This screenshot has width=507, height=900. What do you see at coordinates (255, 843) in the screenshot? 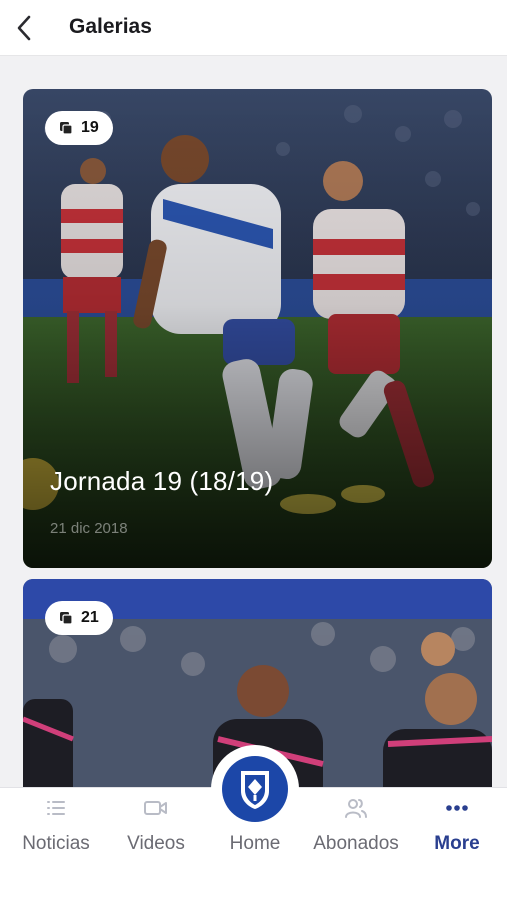
I see `nav-label-home: Home` at bounding box center [255, 843].